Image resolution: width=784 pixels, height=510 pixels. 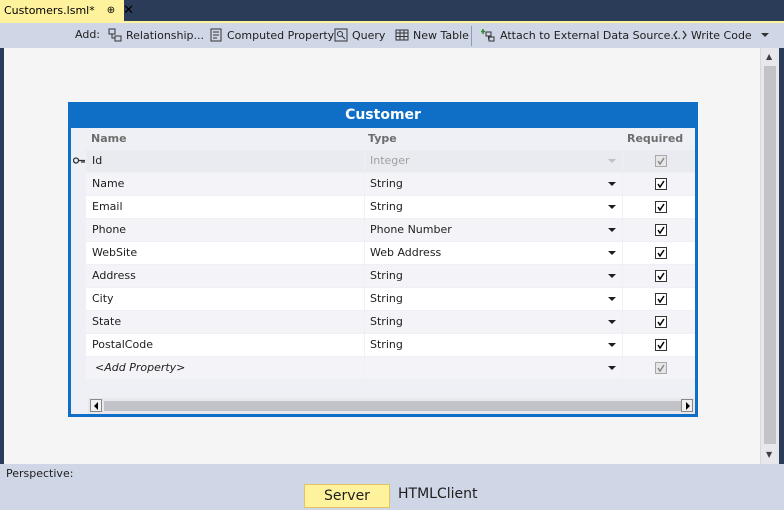 I want to click on property-name-cell: Address, so click(x=225, y=276).